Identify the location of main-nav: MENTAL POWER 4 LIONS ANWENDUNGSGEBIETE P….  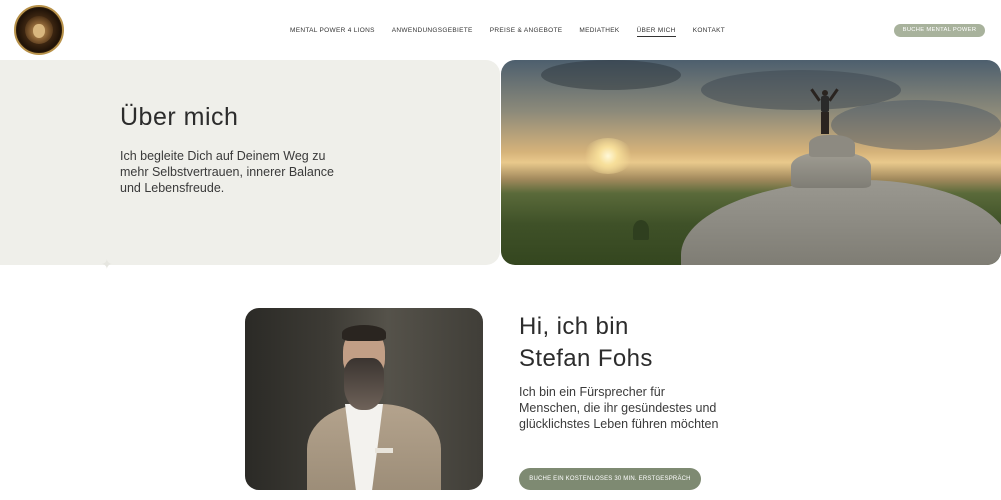
(516, 31).